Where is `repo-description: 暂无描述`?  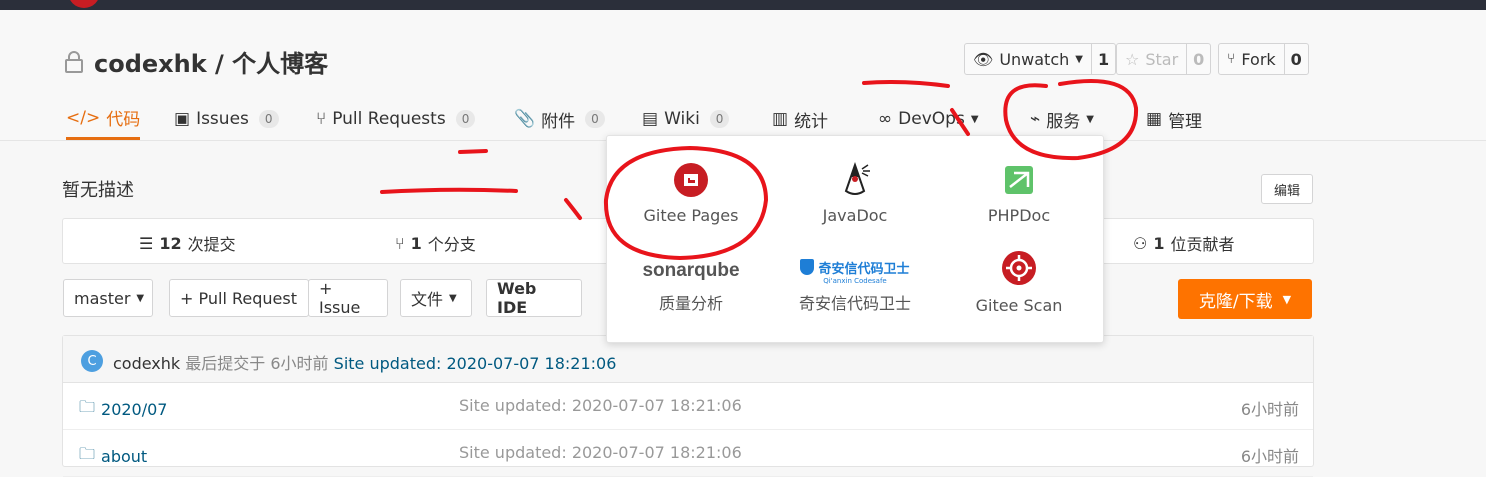
repo-description: 暂无描述 is located at coordinates (98, 190).